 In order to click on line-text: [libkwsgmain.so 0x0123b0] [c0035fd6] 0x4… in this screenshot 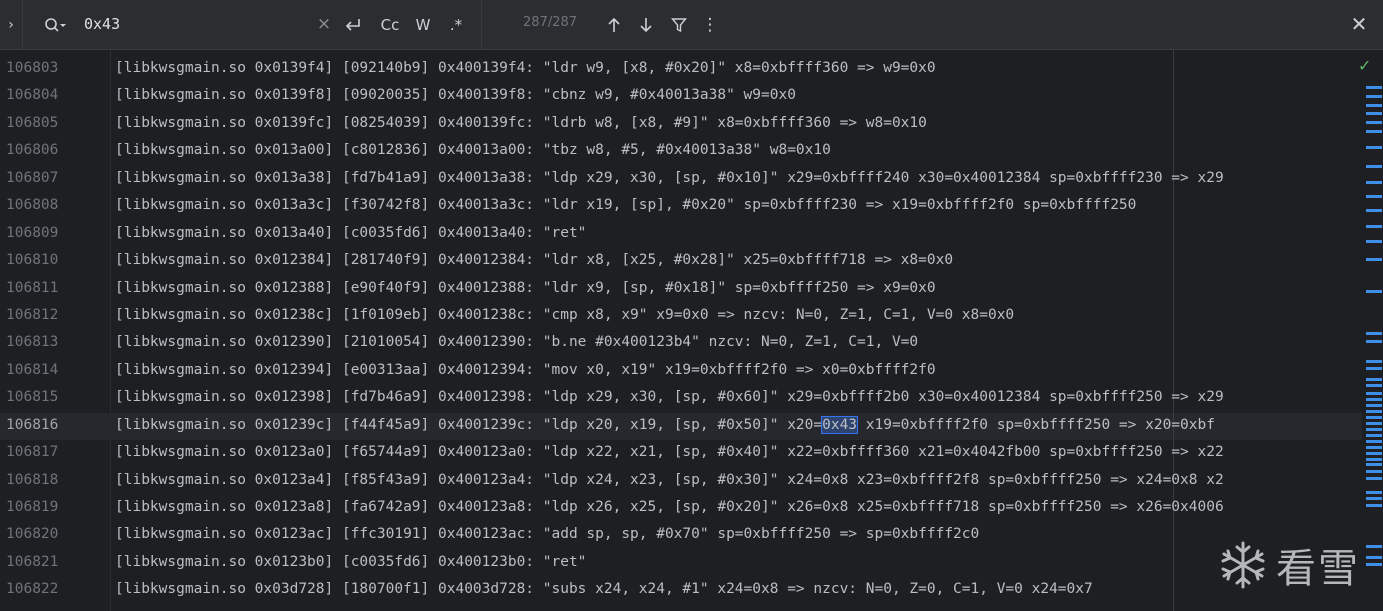, I will do `click(350, 562)`.